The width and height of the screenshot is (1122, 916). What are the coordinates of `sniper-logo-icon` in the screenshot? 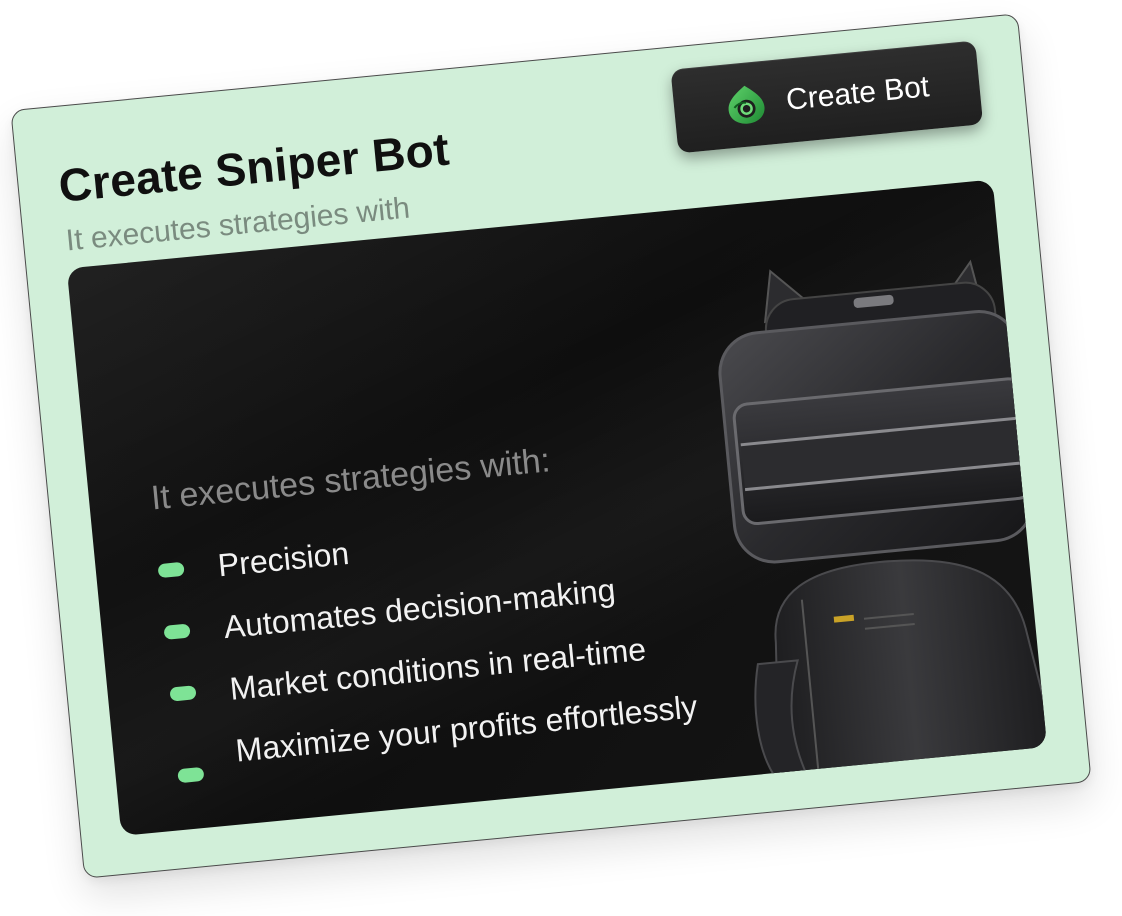 It's located at (746, 104).